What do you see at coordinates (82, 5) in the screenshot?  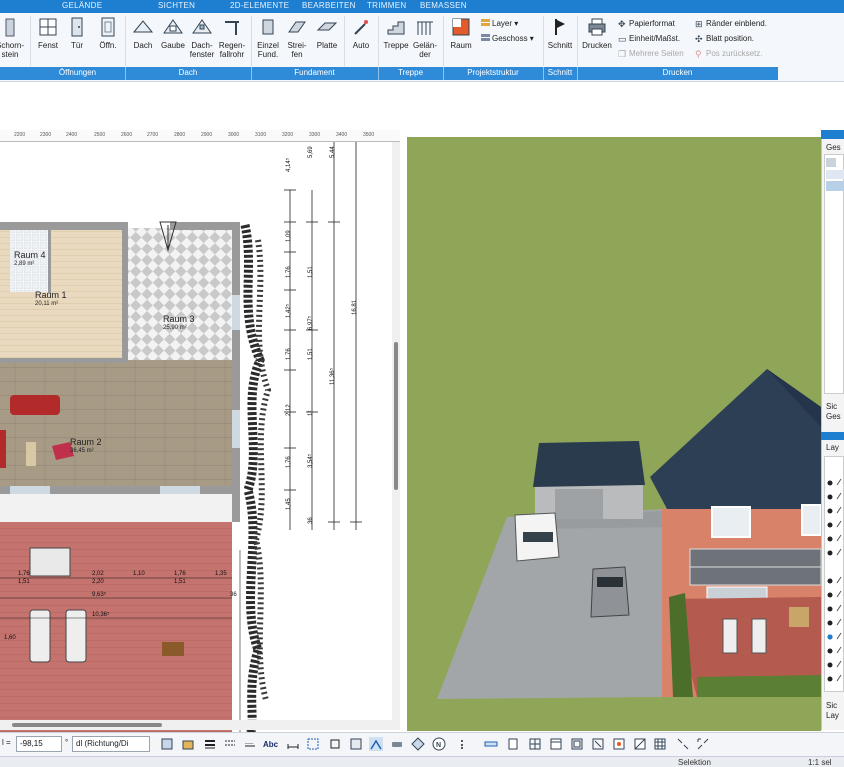 I see `tab-gelaende: GELÄNDE` at bounding box center [82, 5].